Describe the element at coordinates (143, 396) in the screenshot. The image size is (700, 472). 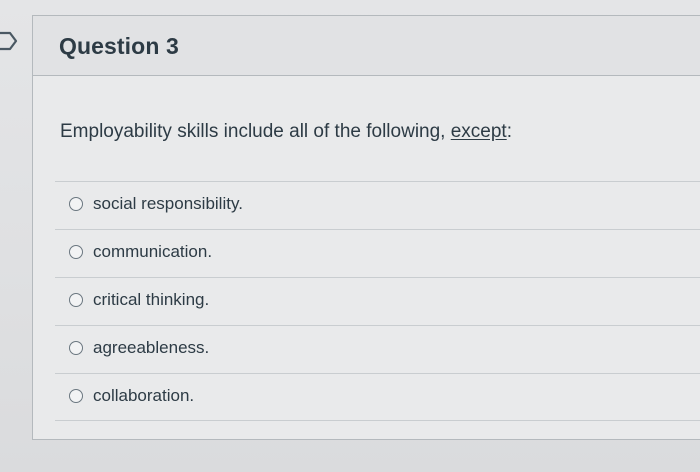
I see `answer-label: collaboration.` at that location.